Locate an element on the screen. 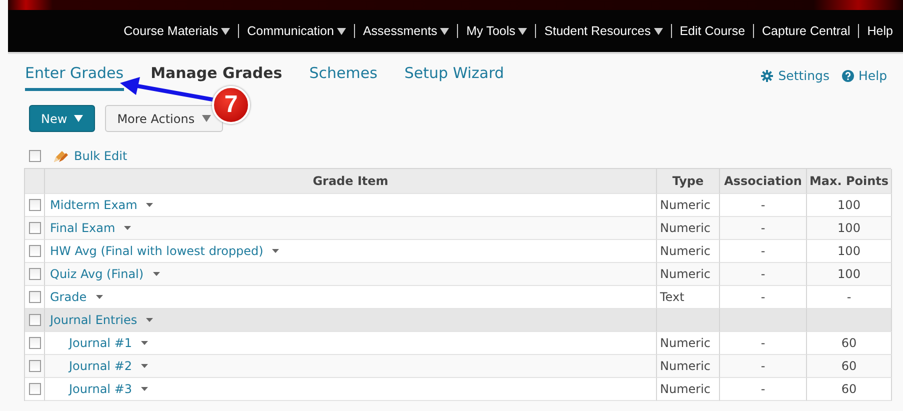 This screenshot has width=903, height=411. nav-link: My Tools is located at coordinates (496, 31).